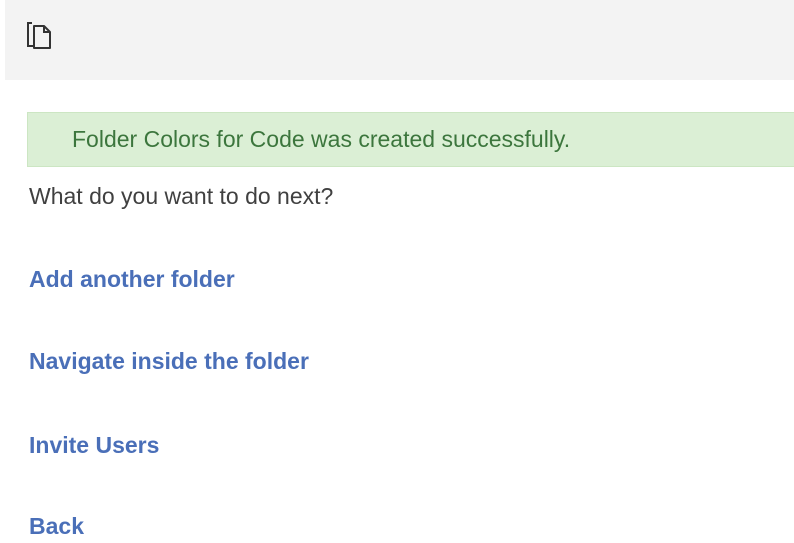 This screenshot has width=794, height=543. Describe the element at coordinates (39, 35) in the screenshot. I see `copy-icon` at that location.